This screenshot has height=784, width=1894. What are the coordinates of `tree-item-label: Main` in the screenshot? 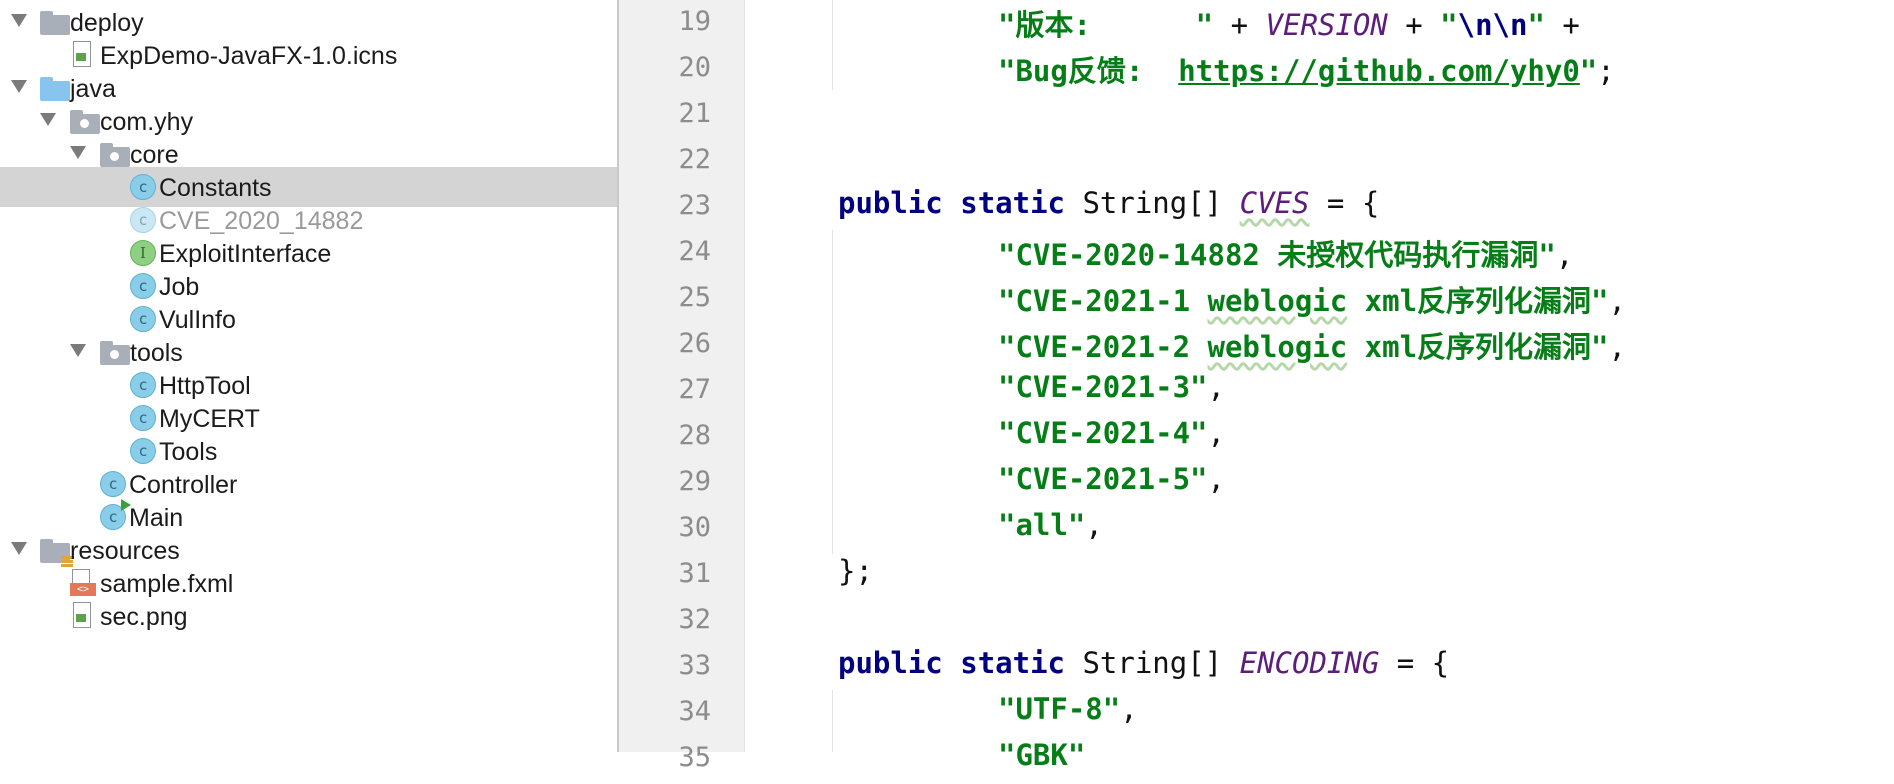 It's located at (156, 518).